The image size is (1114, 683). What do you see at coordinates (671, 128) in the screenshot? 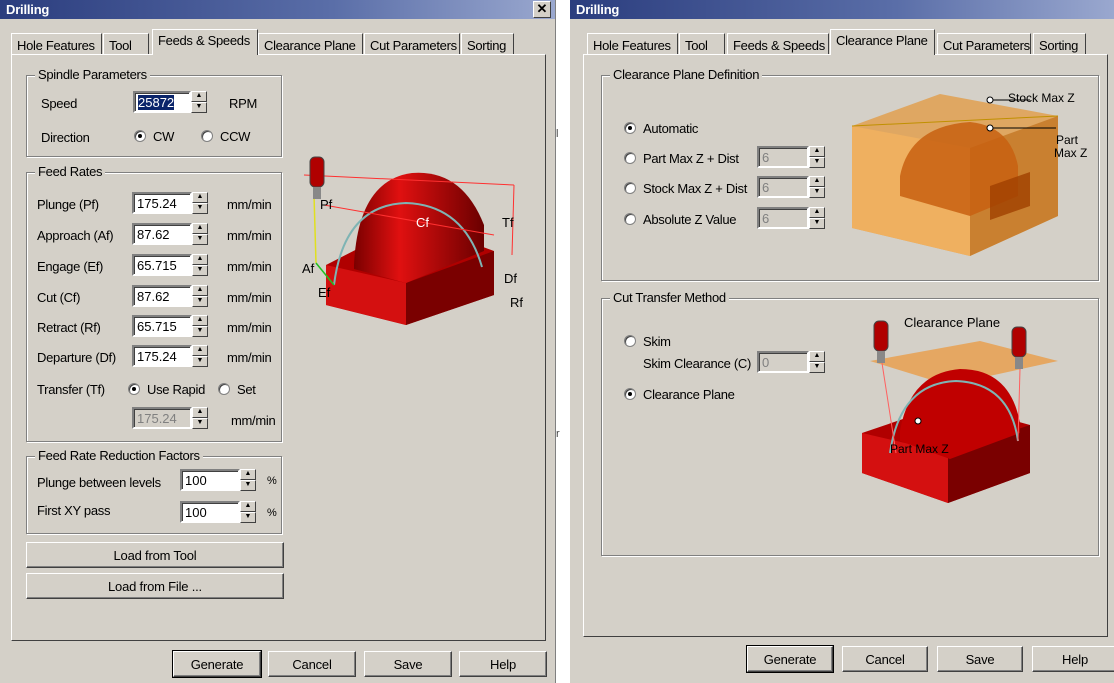
I see `automatic-label: Automatic` at bounding box center [671, 128].